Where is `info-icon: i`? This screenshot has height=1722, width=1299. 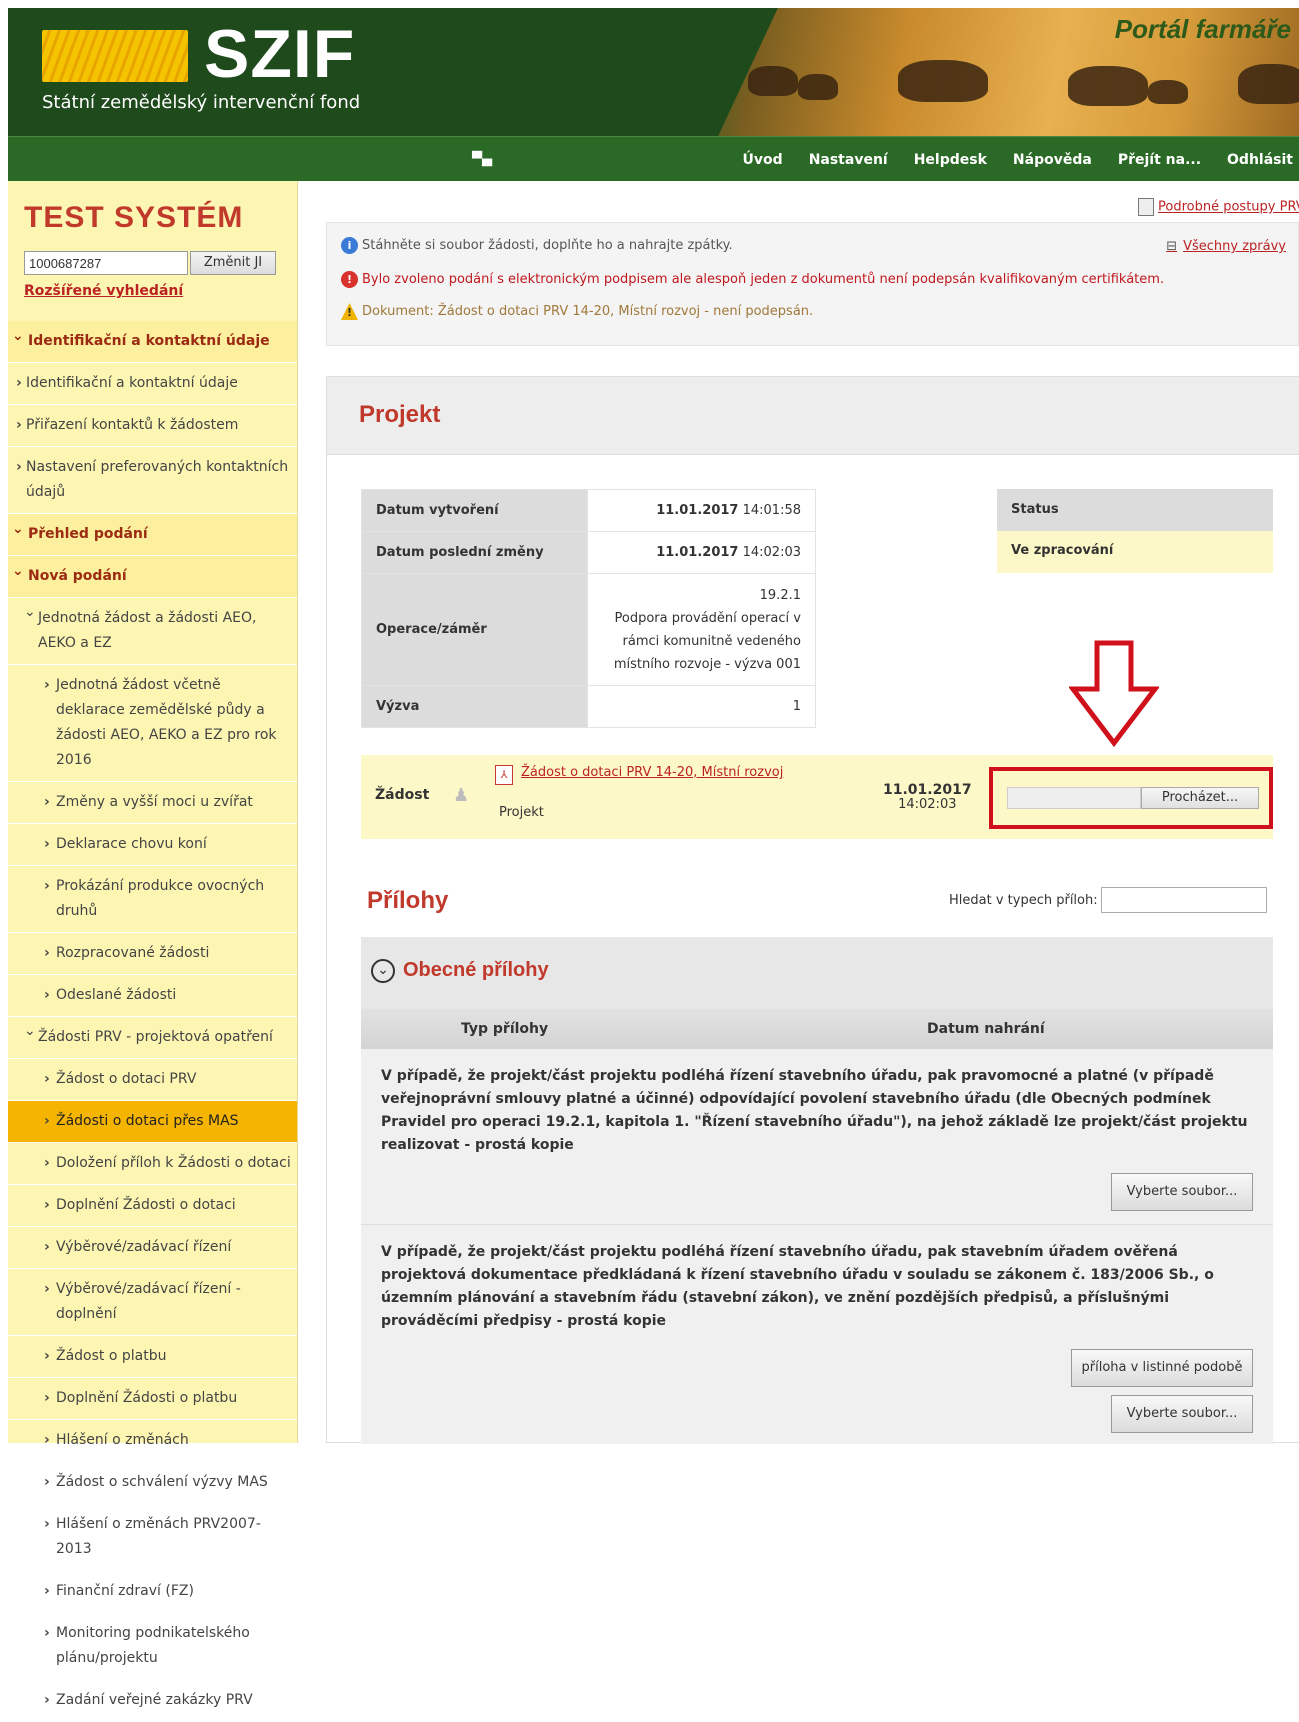 info-icon: i is located at coordinates (349, 245).